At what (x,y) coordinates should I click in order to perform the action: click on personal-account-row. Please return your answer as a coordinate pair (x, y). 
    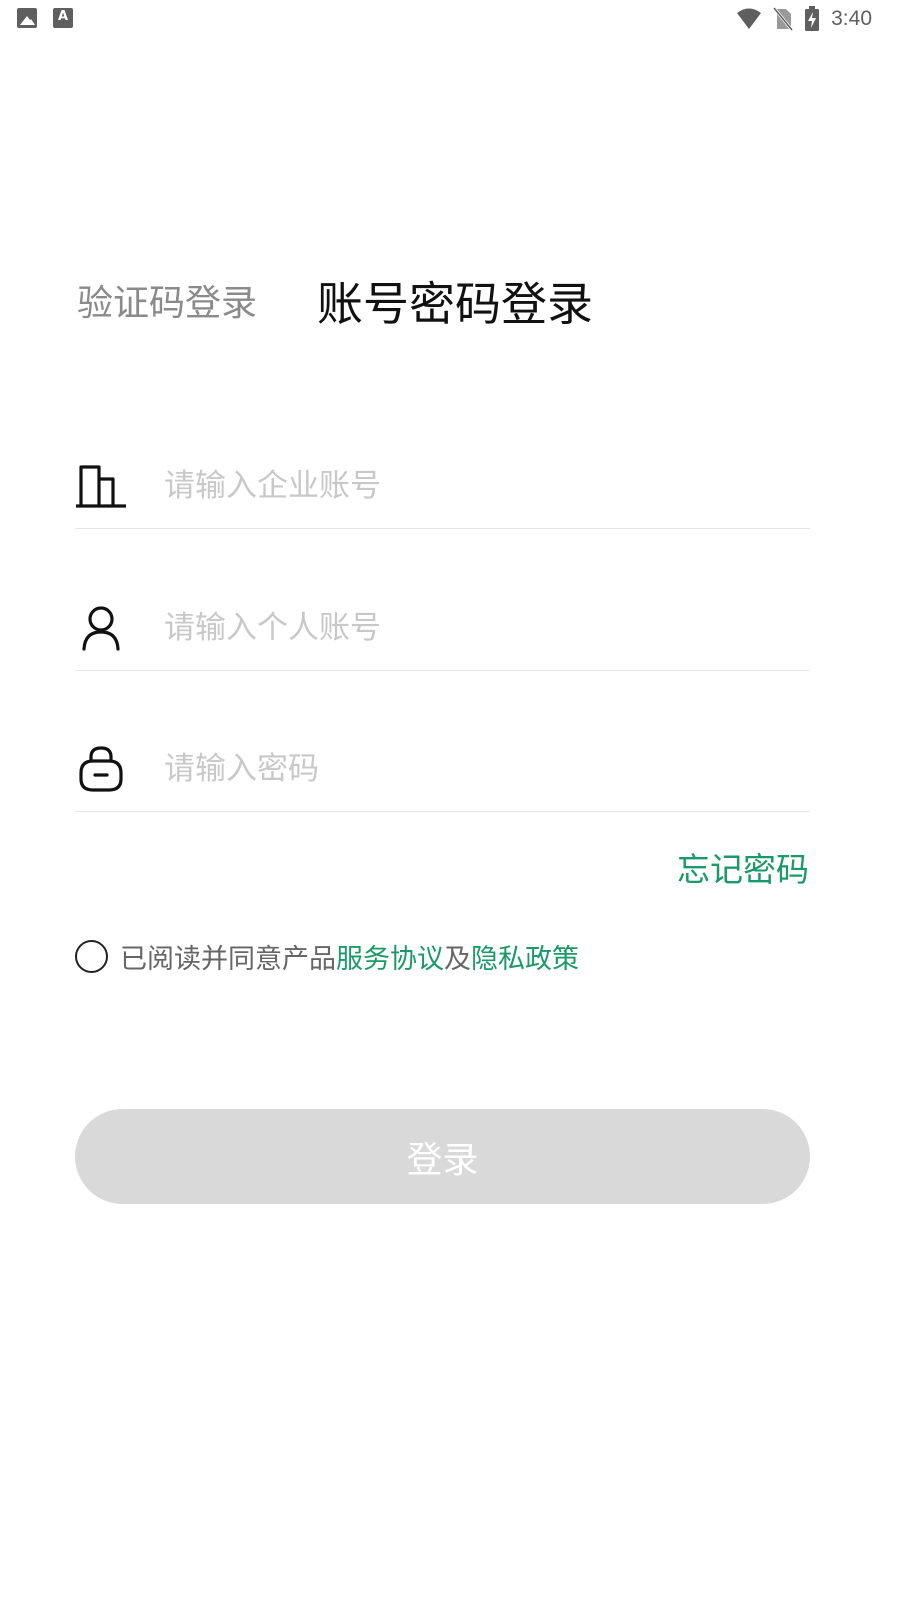
    Looking at the image, I should click on (442, 628).